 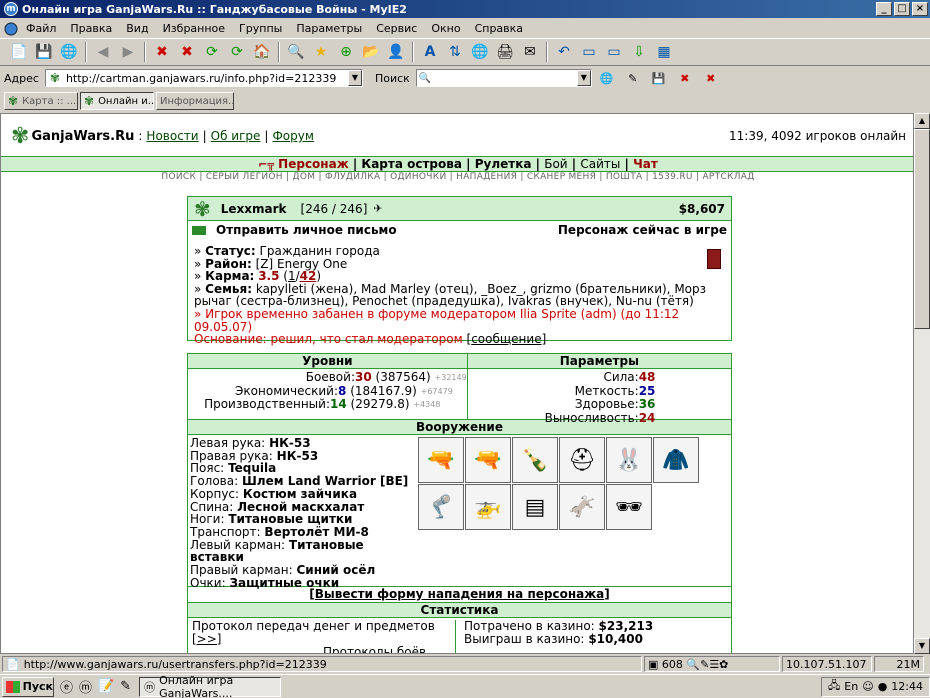 I want to click on nav-roulette: Рулетка, so click(x=503, y=164).